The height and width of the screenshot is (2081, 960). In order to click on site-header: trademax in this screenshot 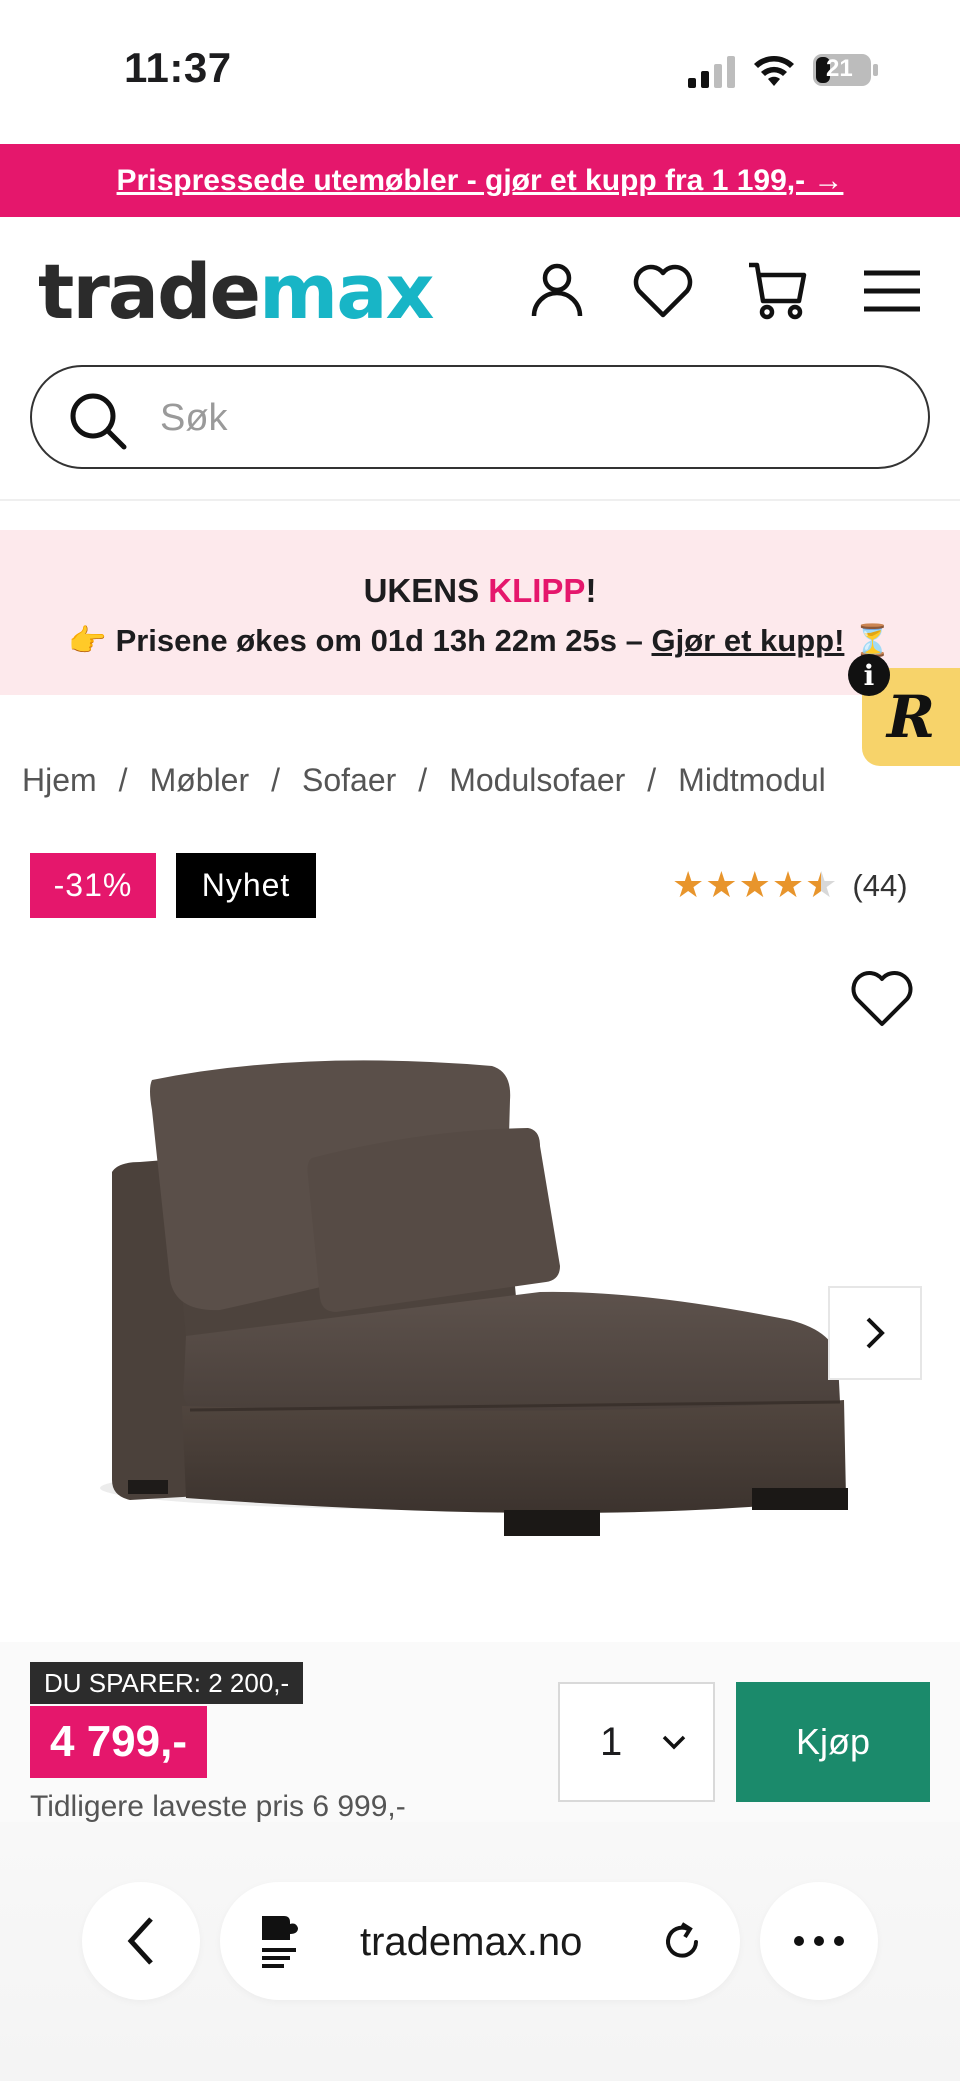, I will do `click(480, 287)`.